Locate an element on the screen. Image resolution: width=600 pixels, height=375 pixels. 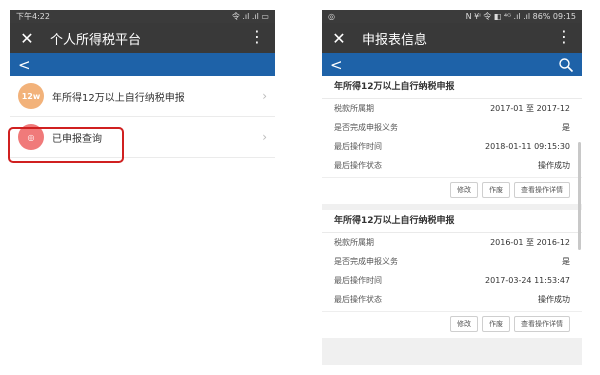
status-left-icon: ◎ is located at coordinates (331, 16).